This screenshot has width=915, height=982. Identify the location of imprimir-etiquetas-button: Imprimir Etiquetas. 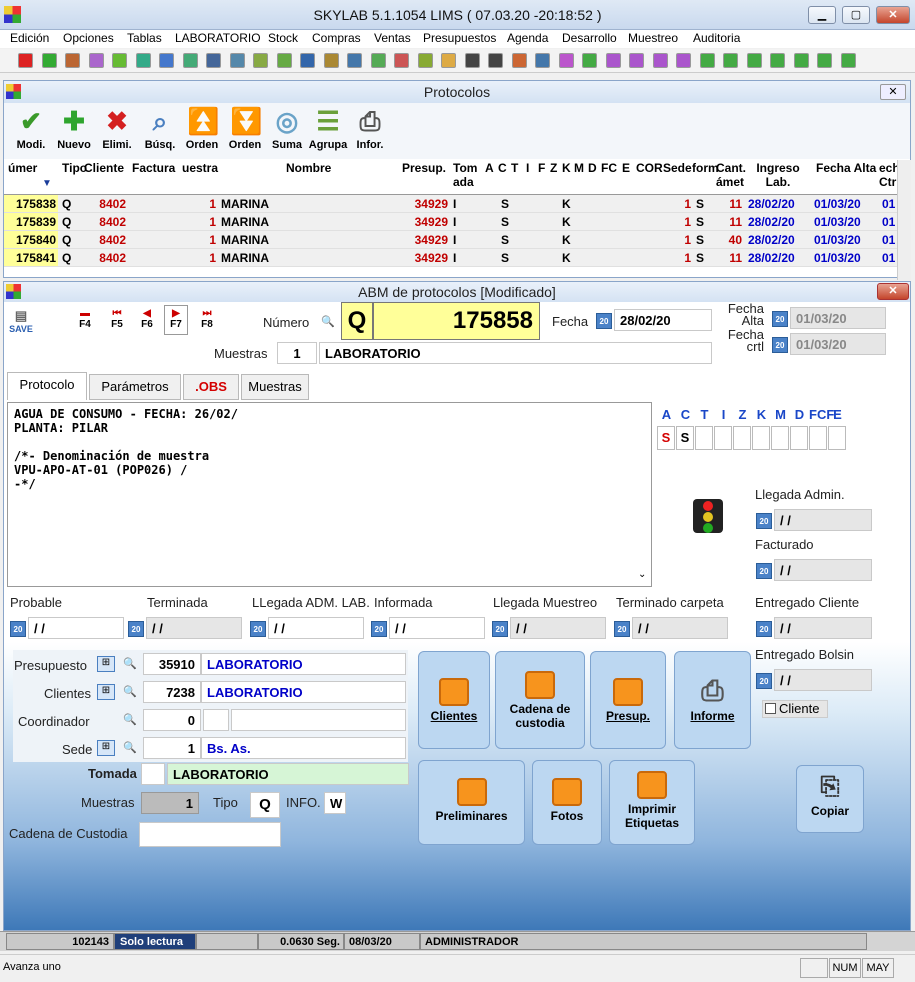
(652, 802).